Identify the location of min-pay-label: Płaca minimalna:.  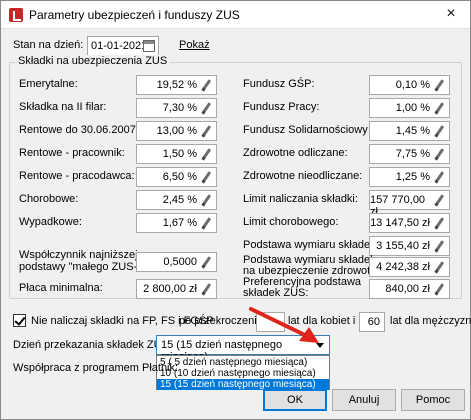
(61, 288).